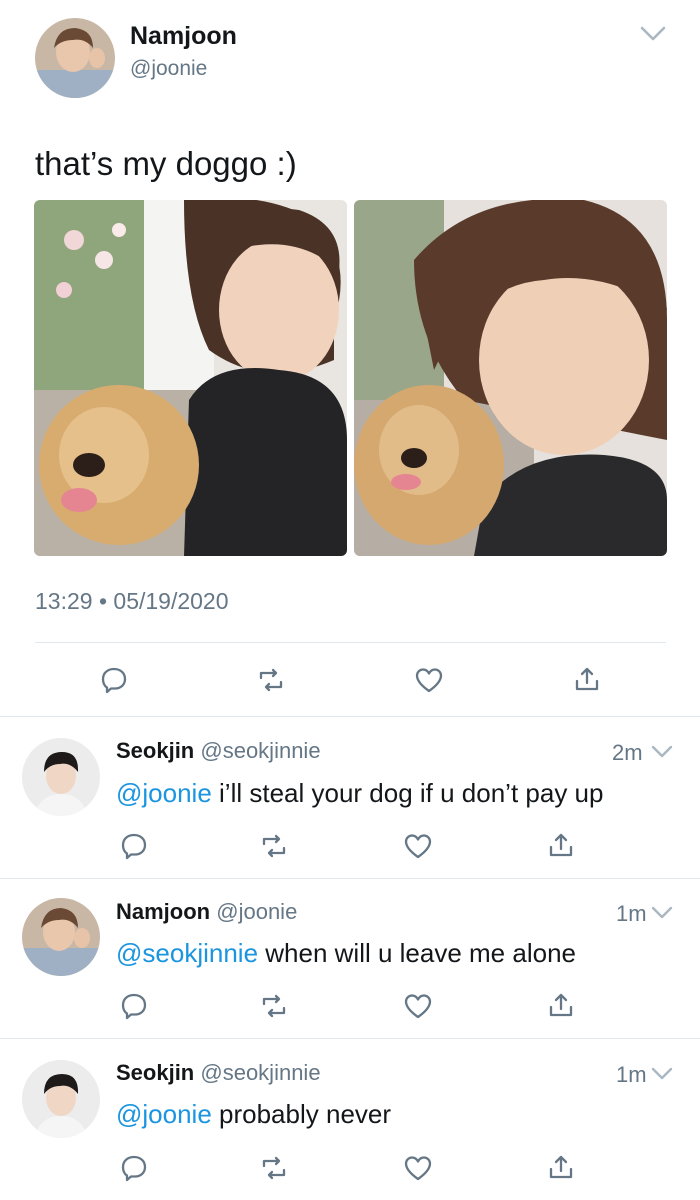  I want to click on tweet-timestamp: 13:29 • 05/19/2020, so click(132, 601).